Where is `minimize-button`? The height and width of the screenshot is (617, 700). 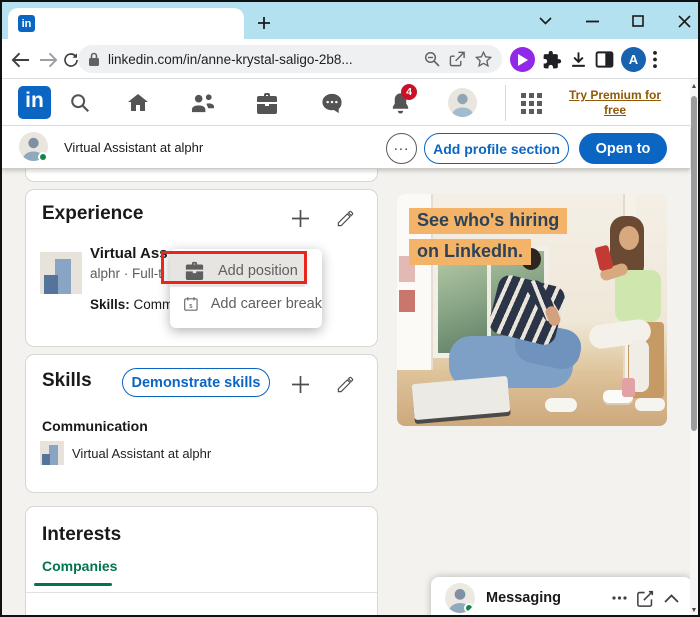 minimize-button is located at coordinates (592, 21).